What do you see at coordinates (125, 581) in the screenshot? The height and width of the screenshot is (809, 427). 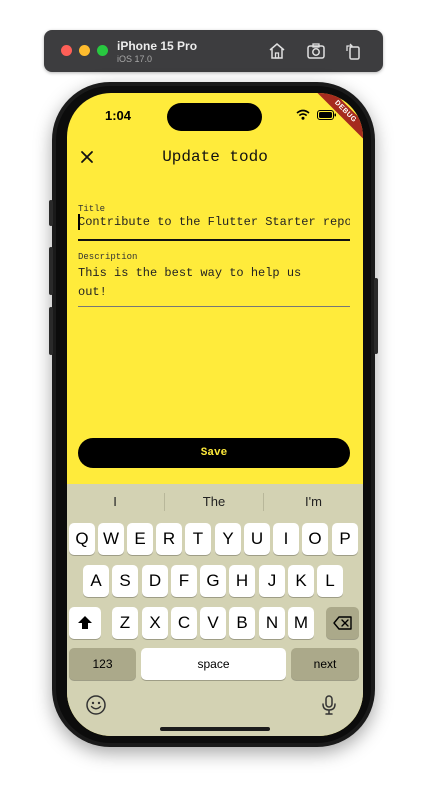 I see `key-s: S` at bounding box center [125, 581].